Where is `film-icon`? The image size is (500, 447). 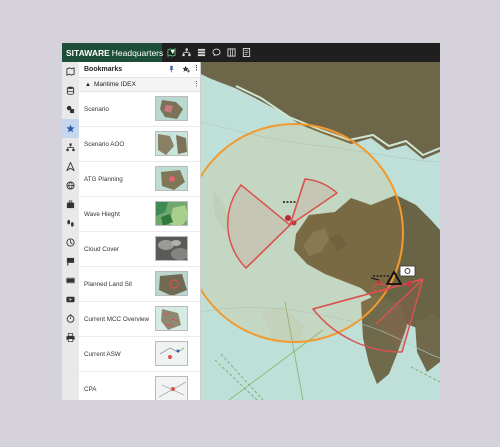
film-icon is located at coordinates (70, 280).